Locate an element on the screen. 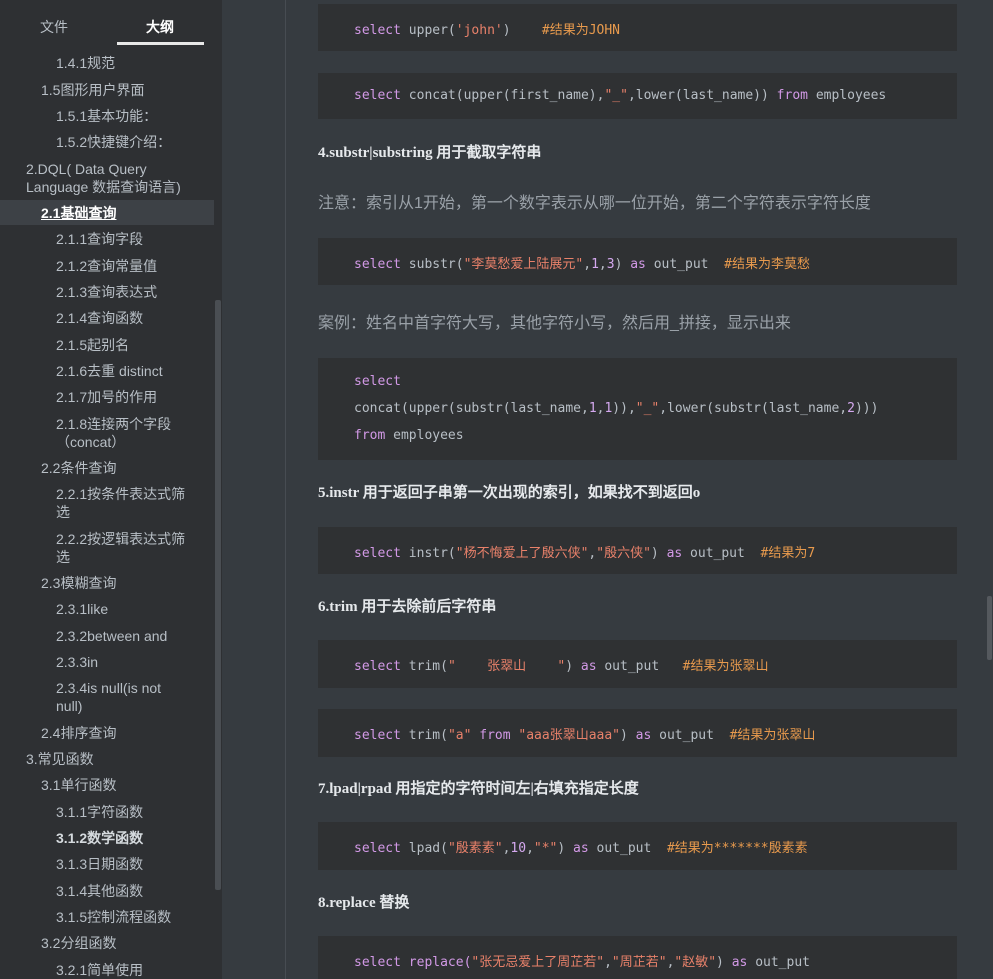  code-string: "殷素素" is located at coordinates (475, 848).